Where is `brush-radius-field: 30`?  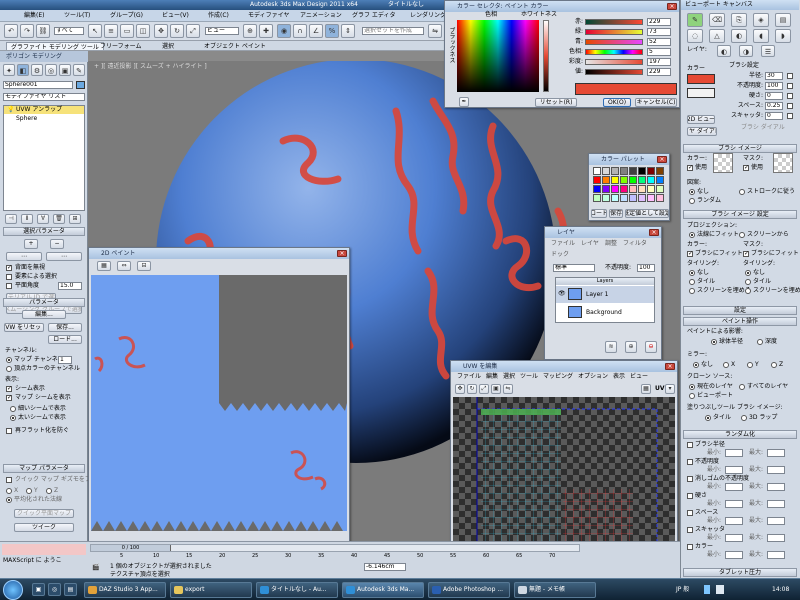 brush-radius-field: 30 is located at coordinates (774, 76).